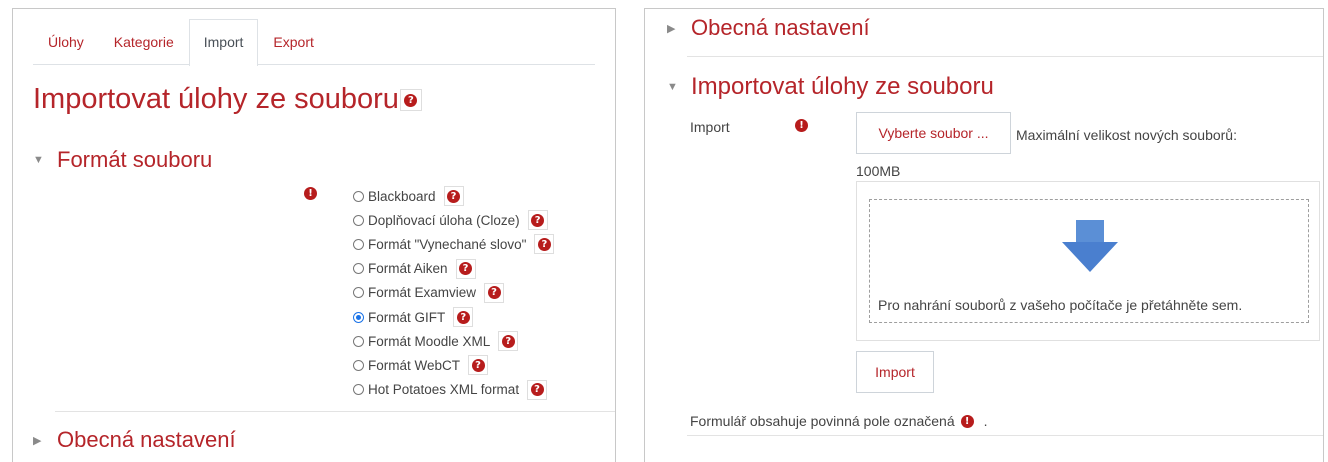 Image resolution: width=1328 pixels, height=462 pixels. What do you see at coordinates (408, 269) in the screenshot?
I see `format-option-label: Formát Aiken` at bounding box center [408, 269].